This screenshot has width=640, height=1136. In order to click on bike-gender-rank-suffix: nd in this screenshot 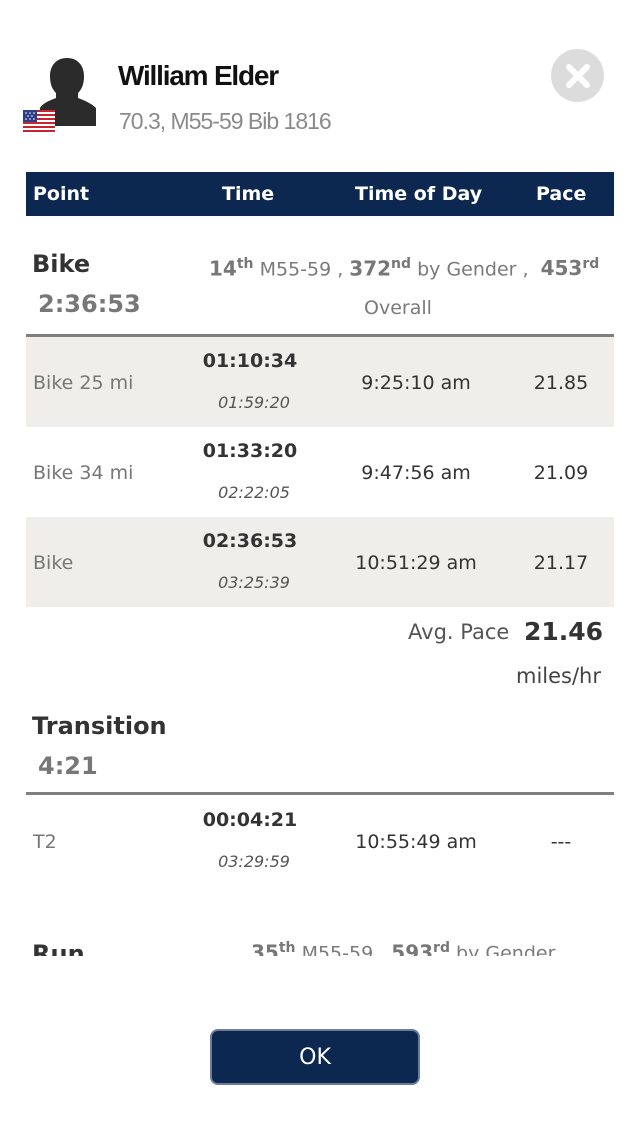, I will do `click(401, 264)`.